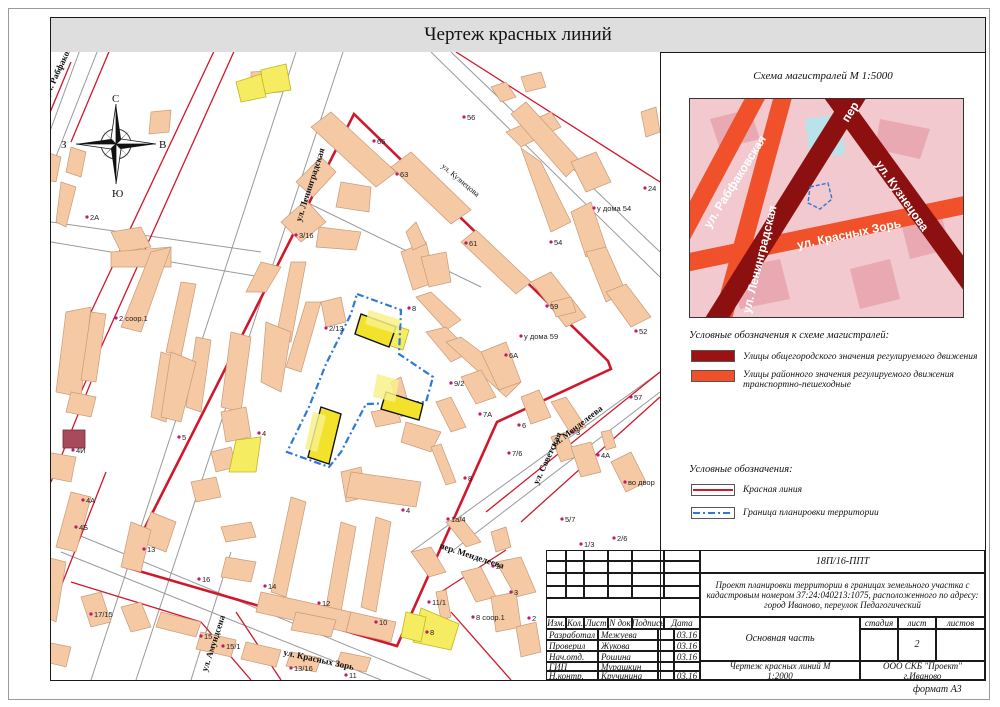 The width and height of the screenshot is (1000, 707). I want to click on house-number: 63, so click(404, 174).